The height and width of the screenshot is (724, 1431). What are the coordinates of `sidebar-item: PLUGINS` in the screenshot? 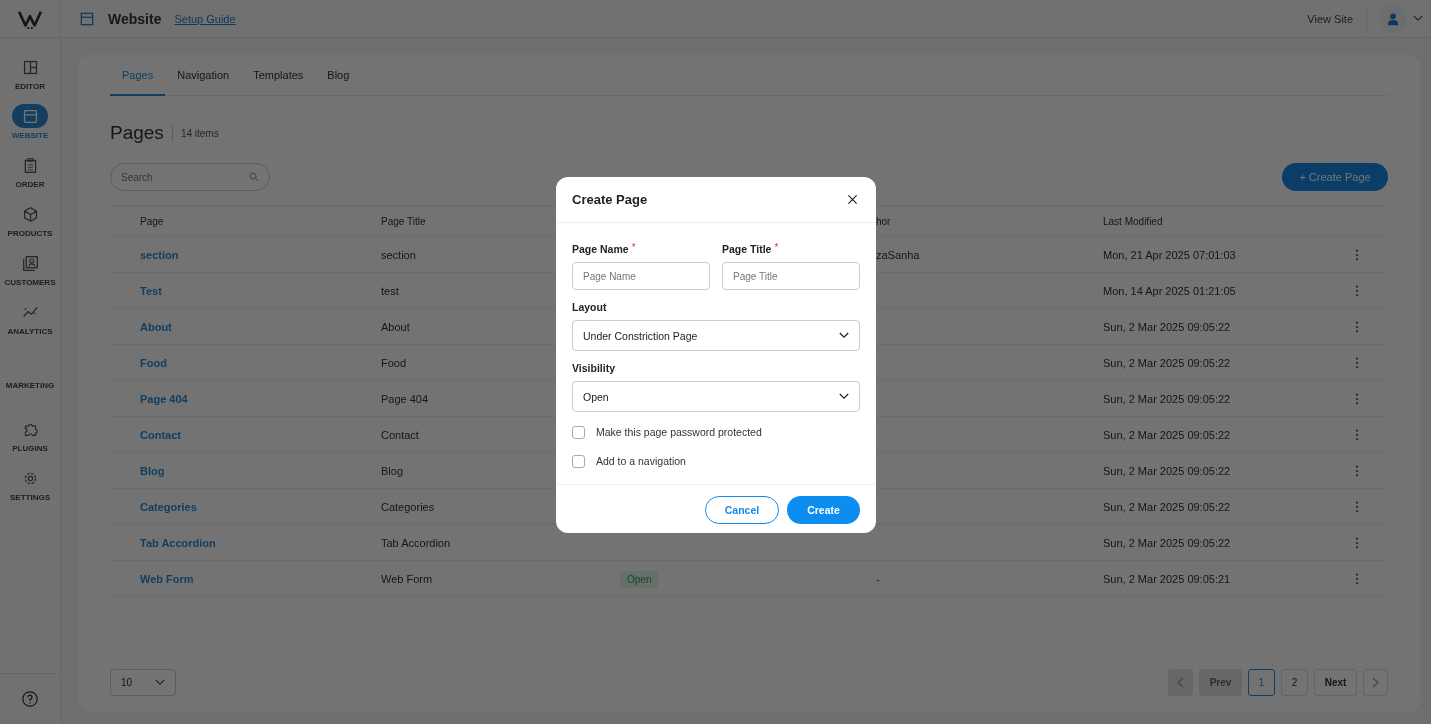 It's located at (30, 435).